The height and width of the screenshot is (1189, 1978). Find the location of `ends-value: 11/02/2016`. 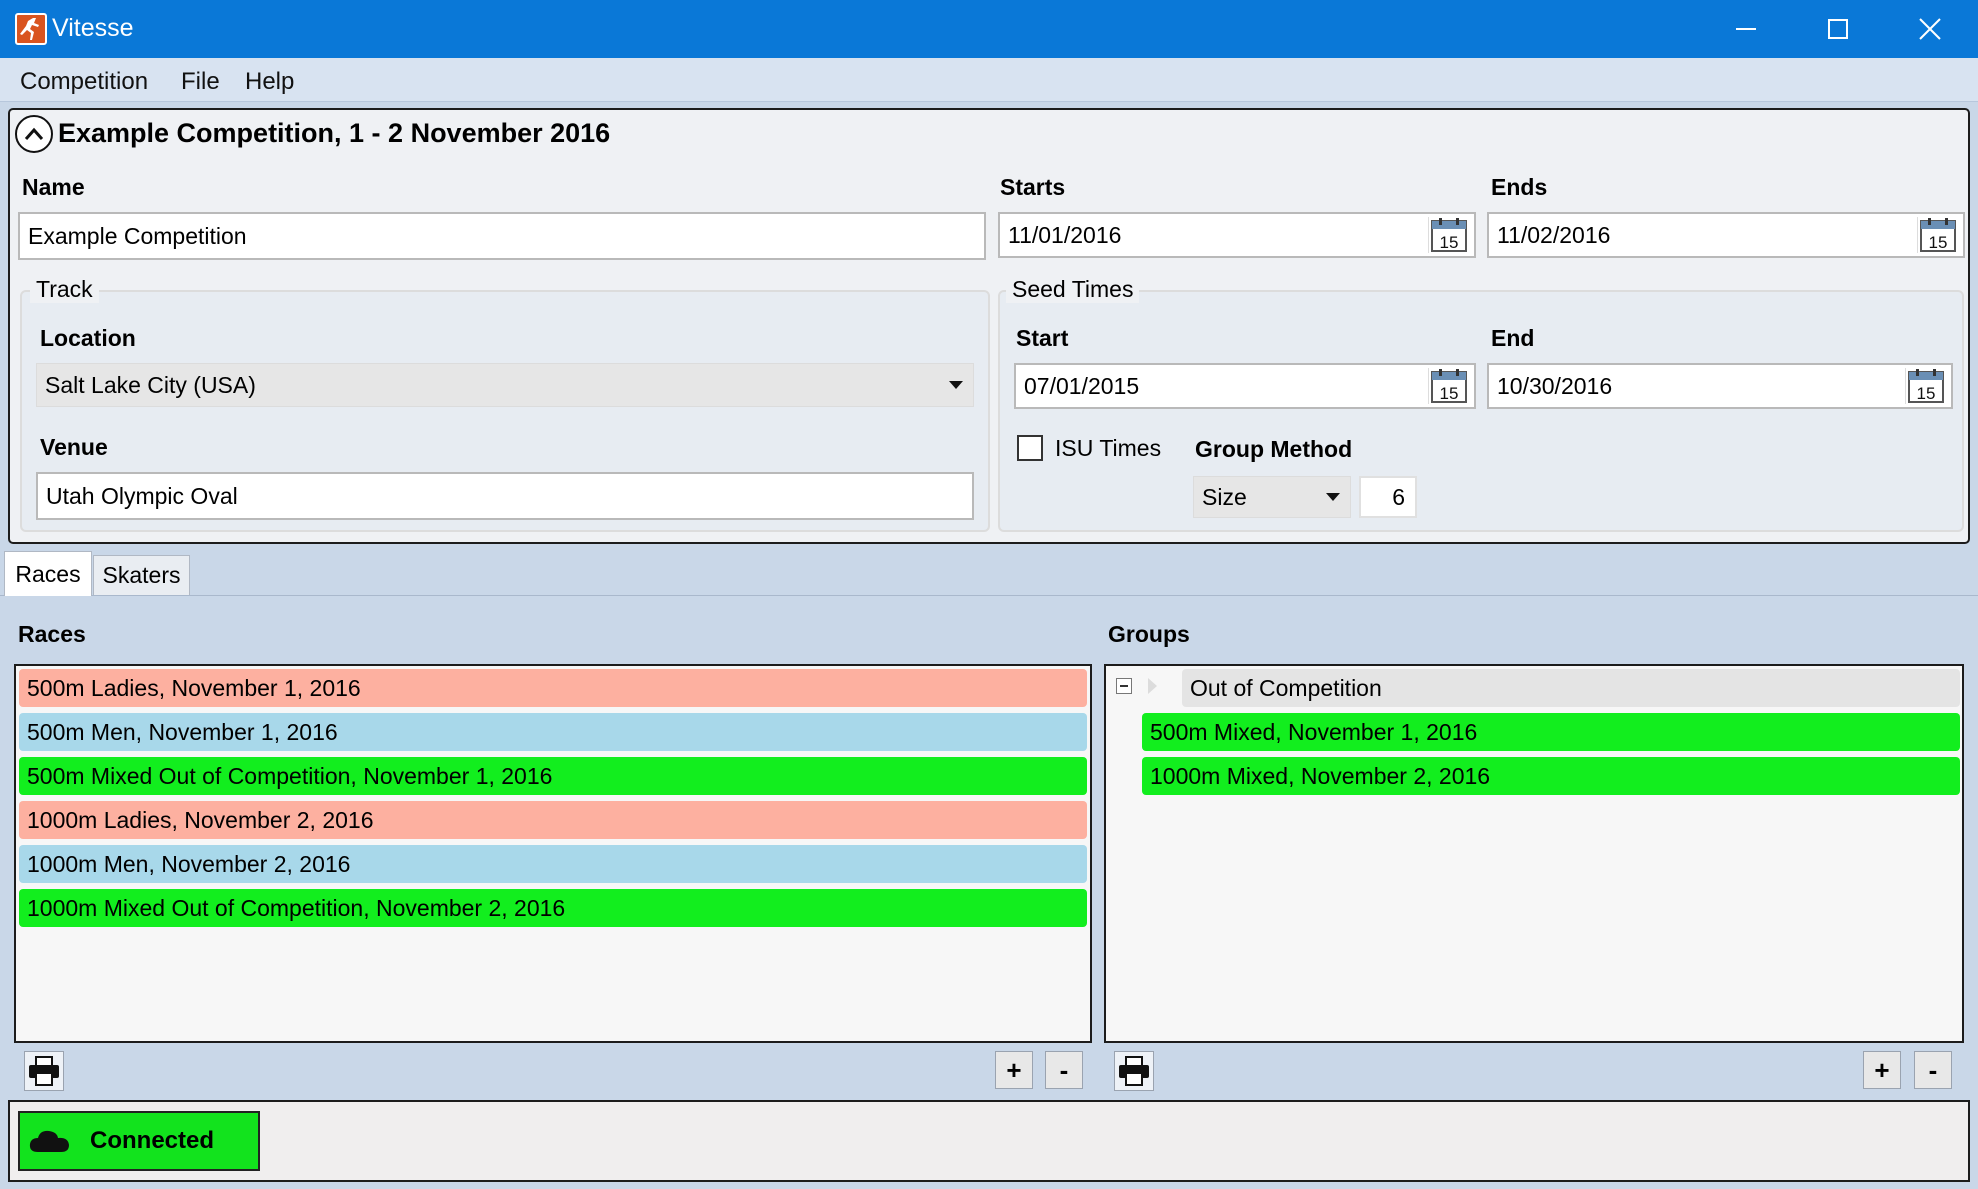

ends-value: 11/02/2016 is located at coordinates (1554, 234).